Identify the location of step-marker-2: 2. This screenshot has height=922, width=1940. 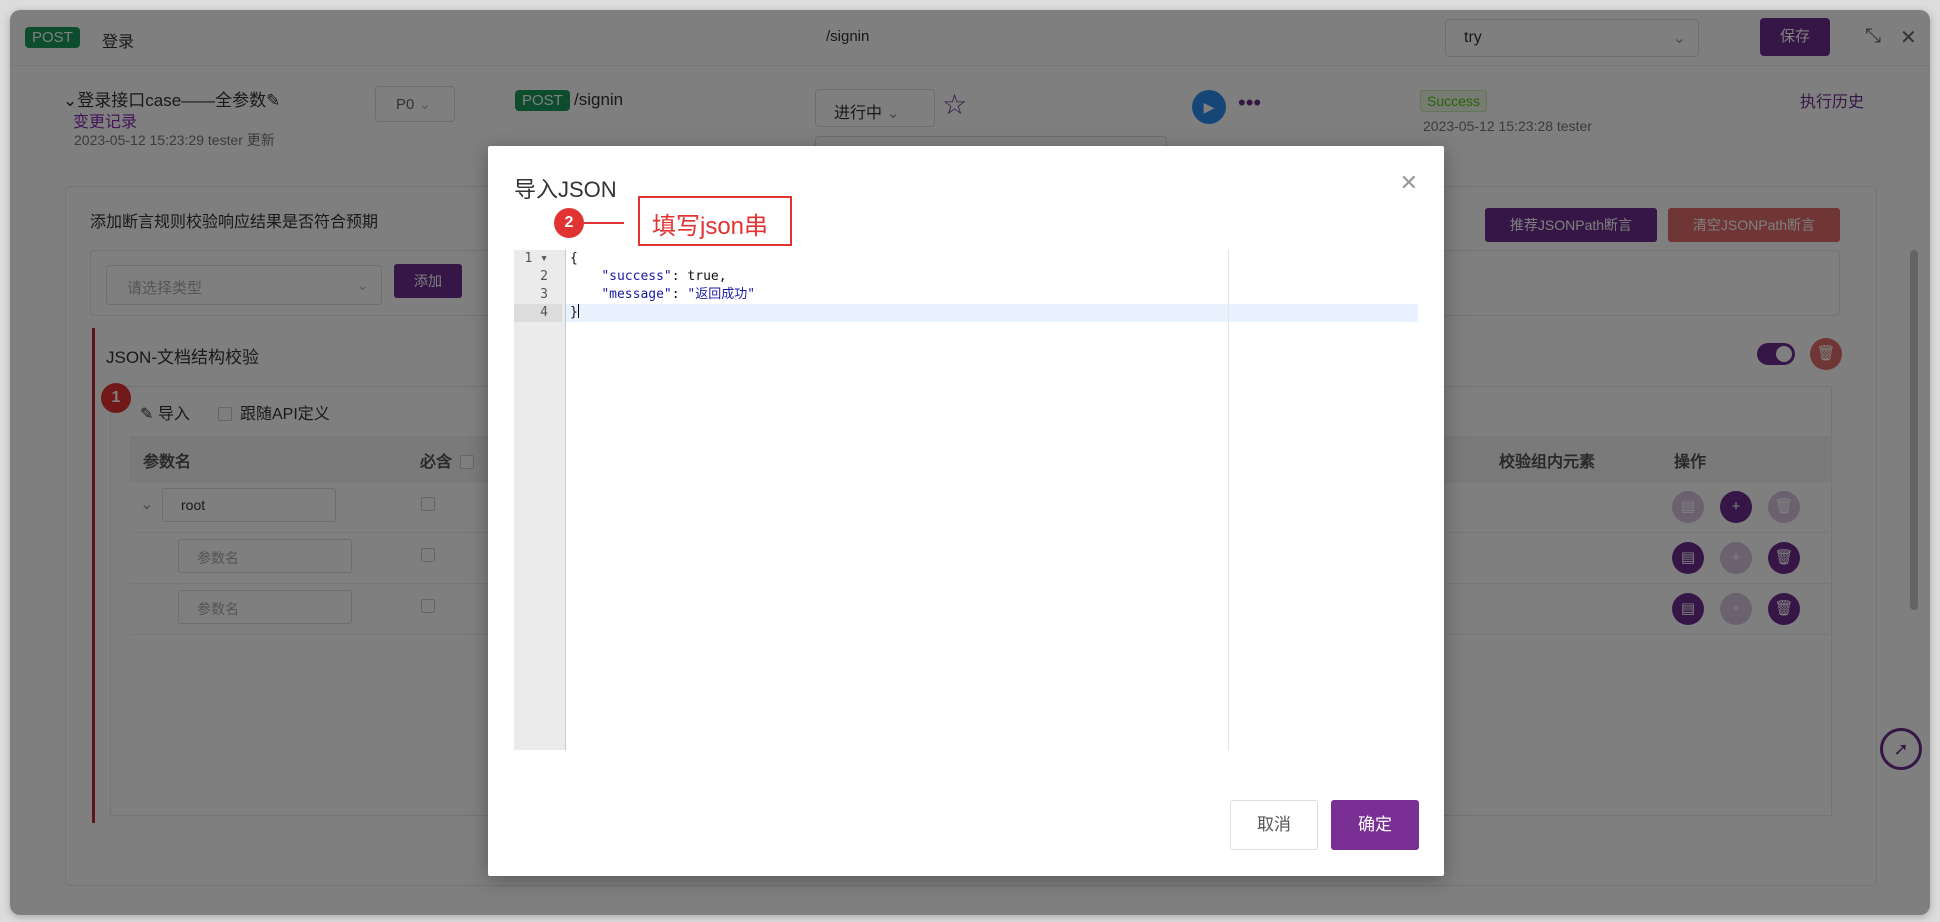
(569, 223).